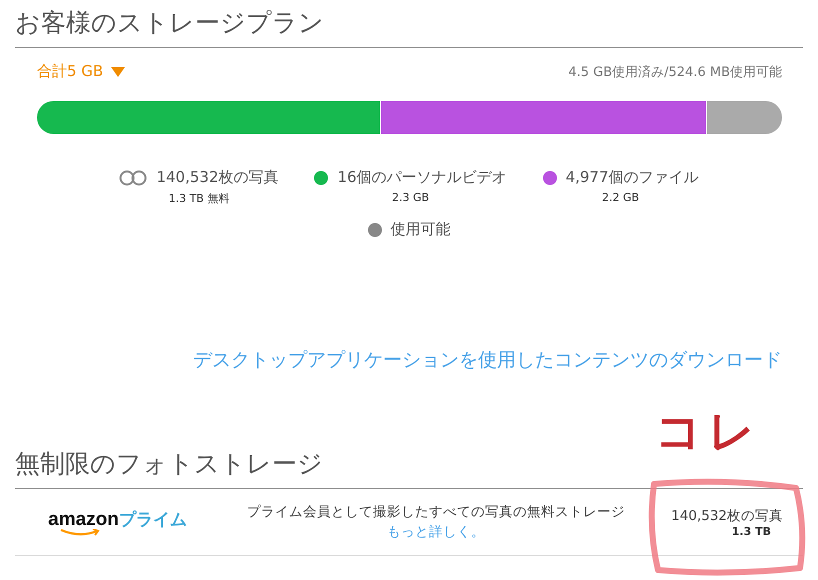 This screenshot has width=818, height=580. What do you see at coordinates (118, 71) in the screenshot?
I see `caret-icon` at bounding box center [118, 71].